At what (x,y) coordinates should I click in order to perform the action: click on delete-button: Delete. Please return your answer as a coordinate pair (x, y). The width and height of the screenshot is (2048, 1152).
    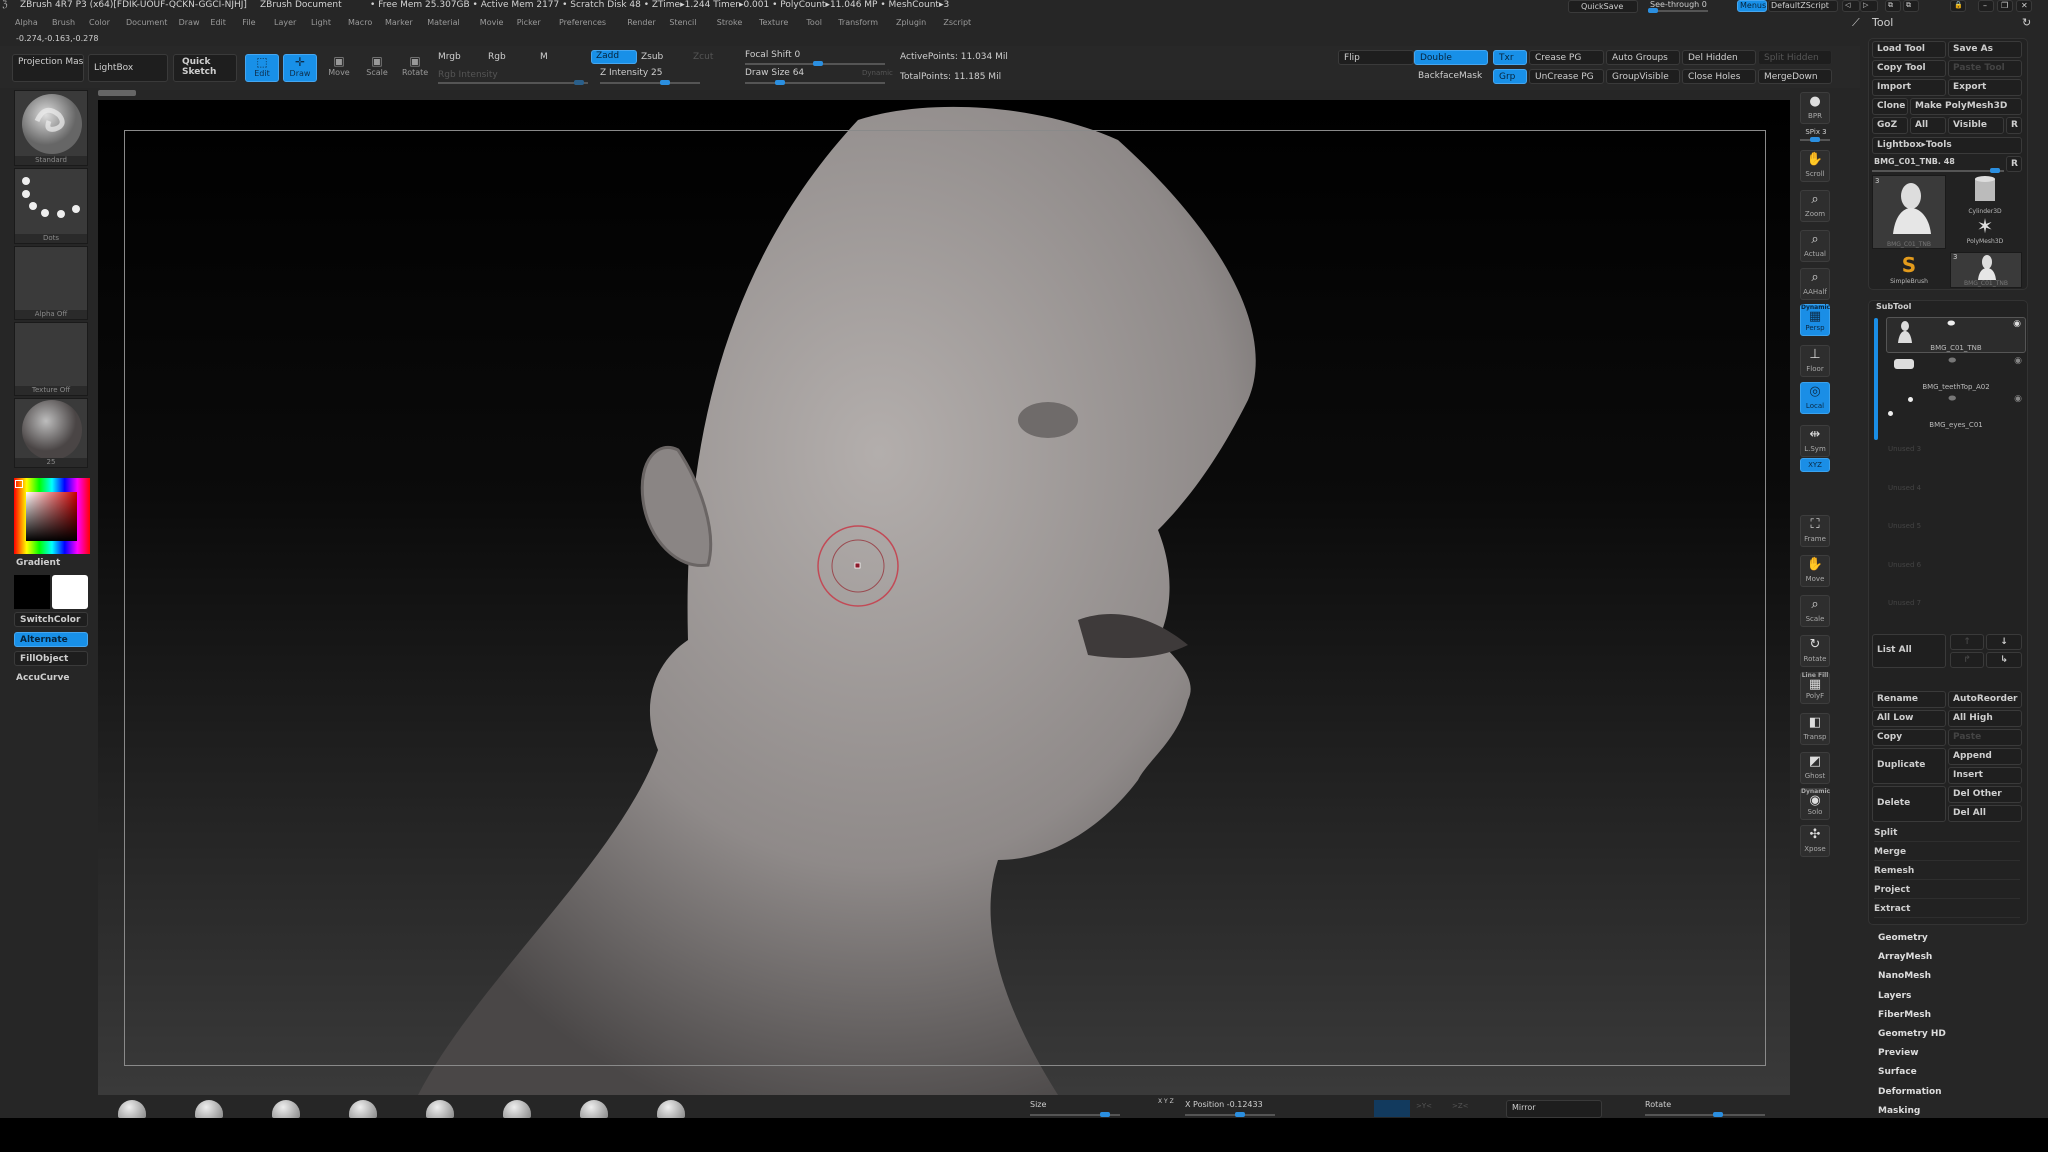
    Looking at the image, I should click on (1909, 804).